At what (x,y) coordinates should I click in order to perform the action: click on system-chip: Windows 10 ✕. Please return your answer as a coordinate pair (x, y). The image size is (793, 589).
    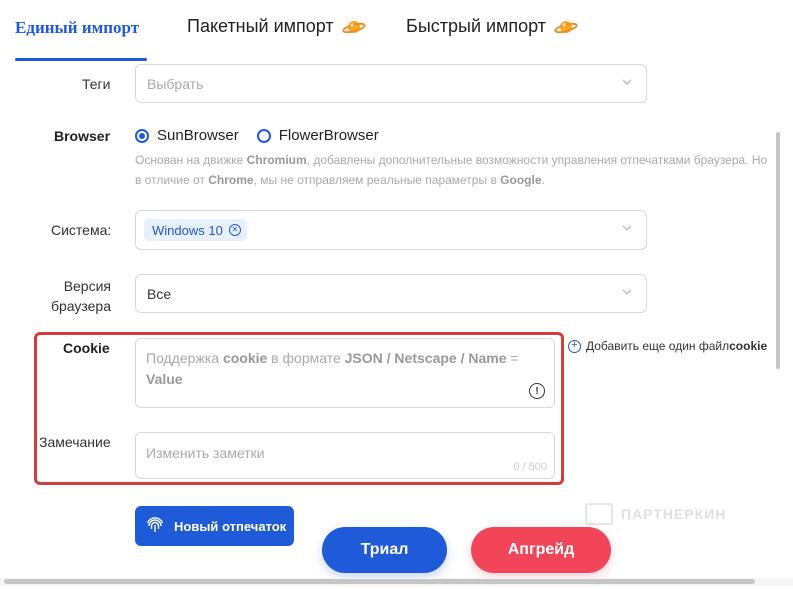
    Looking at the image, I should click on (195, 230).